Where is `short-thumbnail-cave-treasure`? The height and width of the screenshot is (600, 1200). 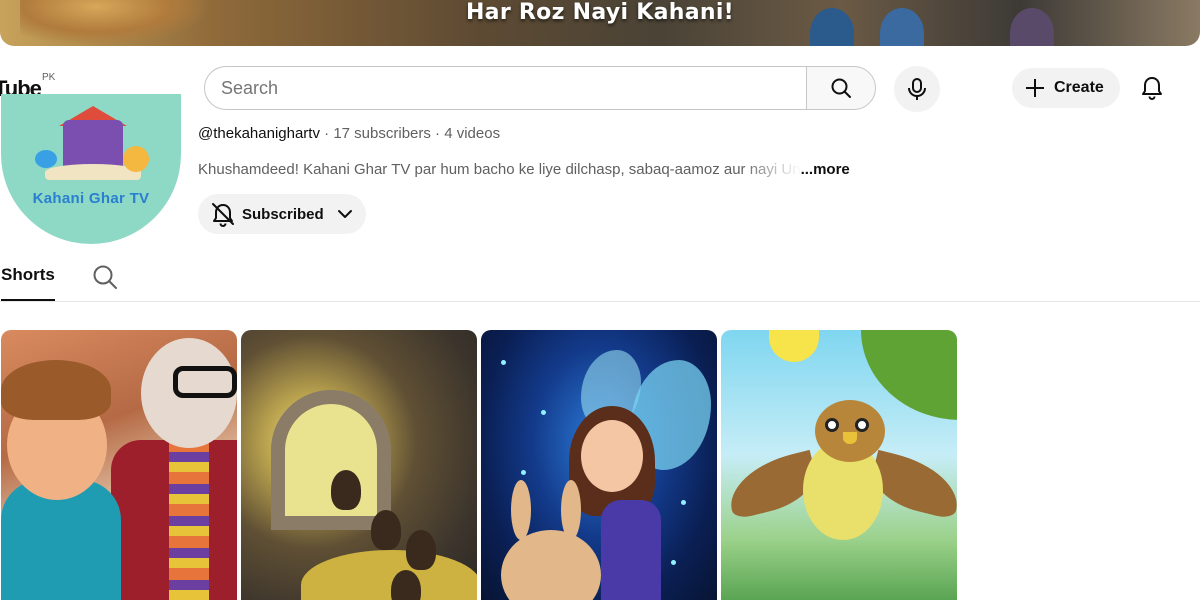
short-thumbnail-cave-treasure is located at coordinates (359, 465).